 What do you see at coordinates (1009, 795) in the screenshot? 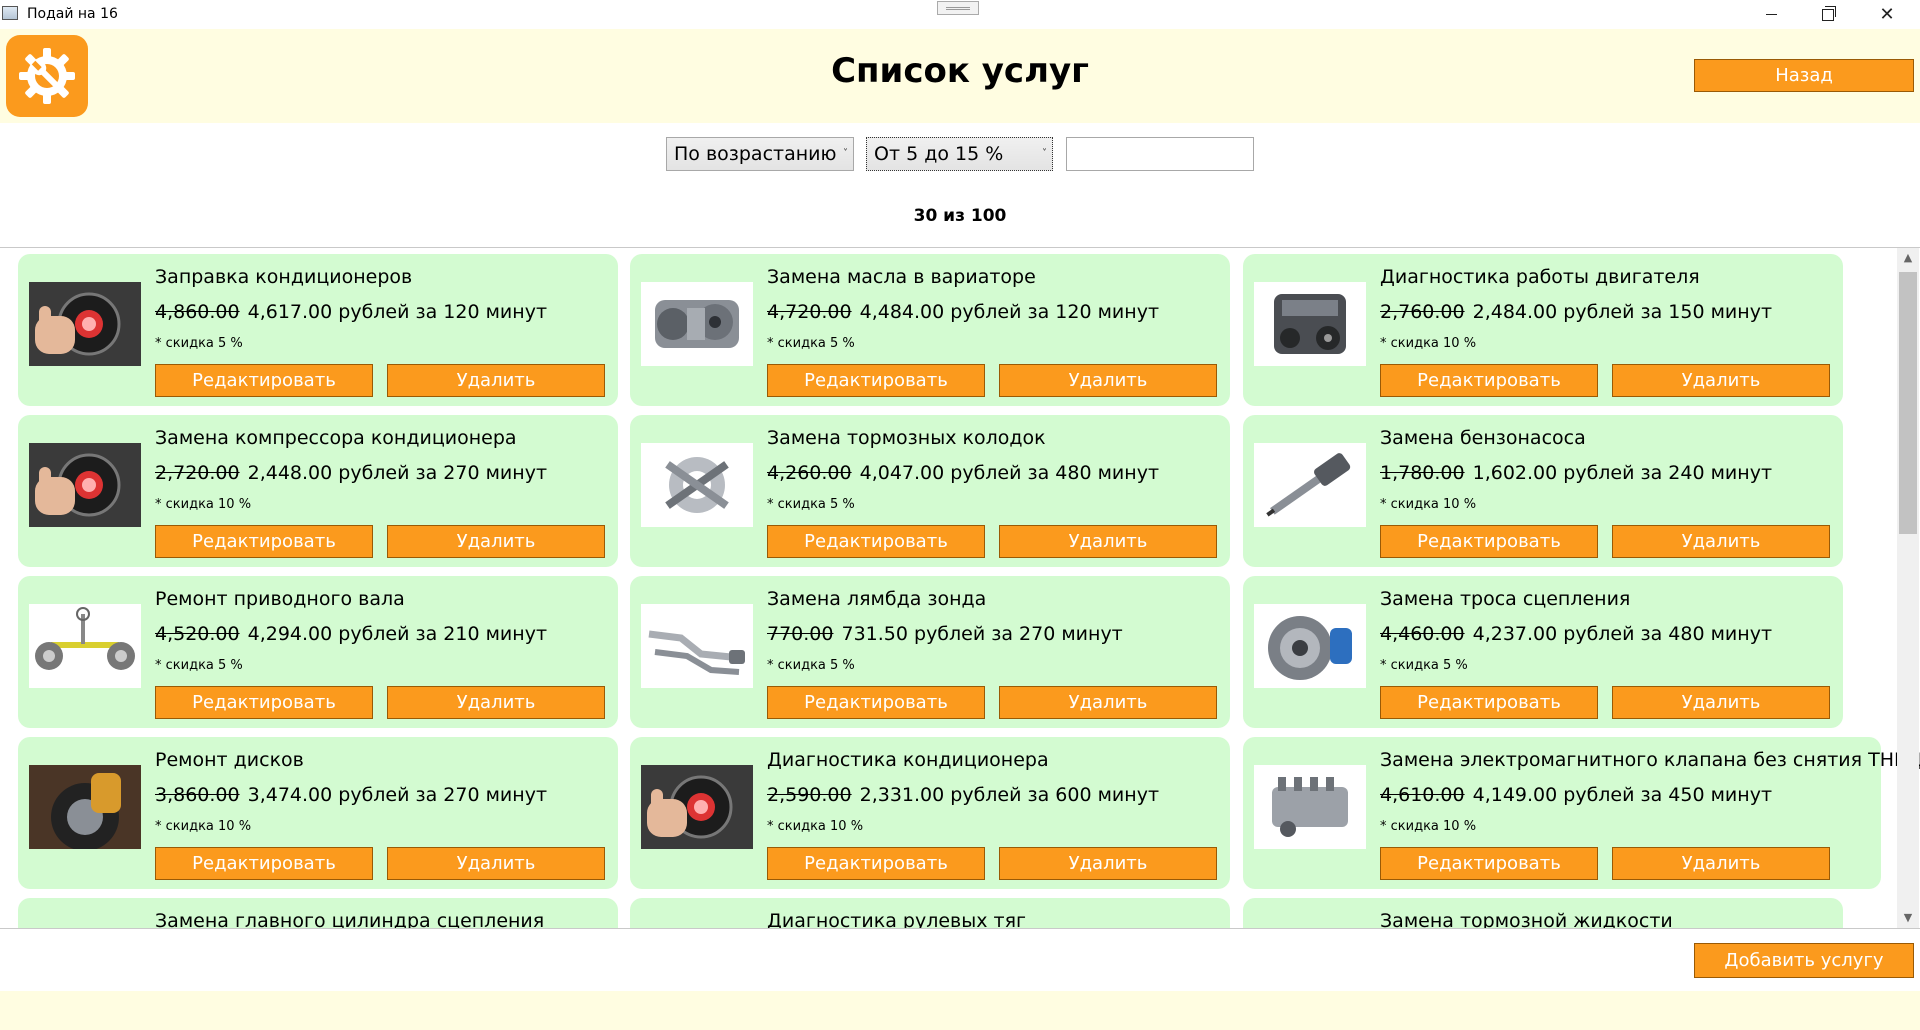
I see `new-price: 2,331.00 рублей за 600 минут` at bounding box center [1009, 795].